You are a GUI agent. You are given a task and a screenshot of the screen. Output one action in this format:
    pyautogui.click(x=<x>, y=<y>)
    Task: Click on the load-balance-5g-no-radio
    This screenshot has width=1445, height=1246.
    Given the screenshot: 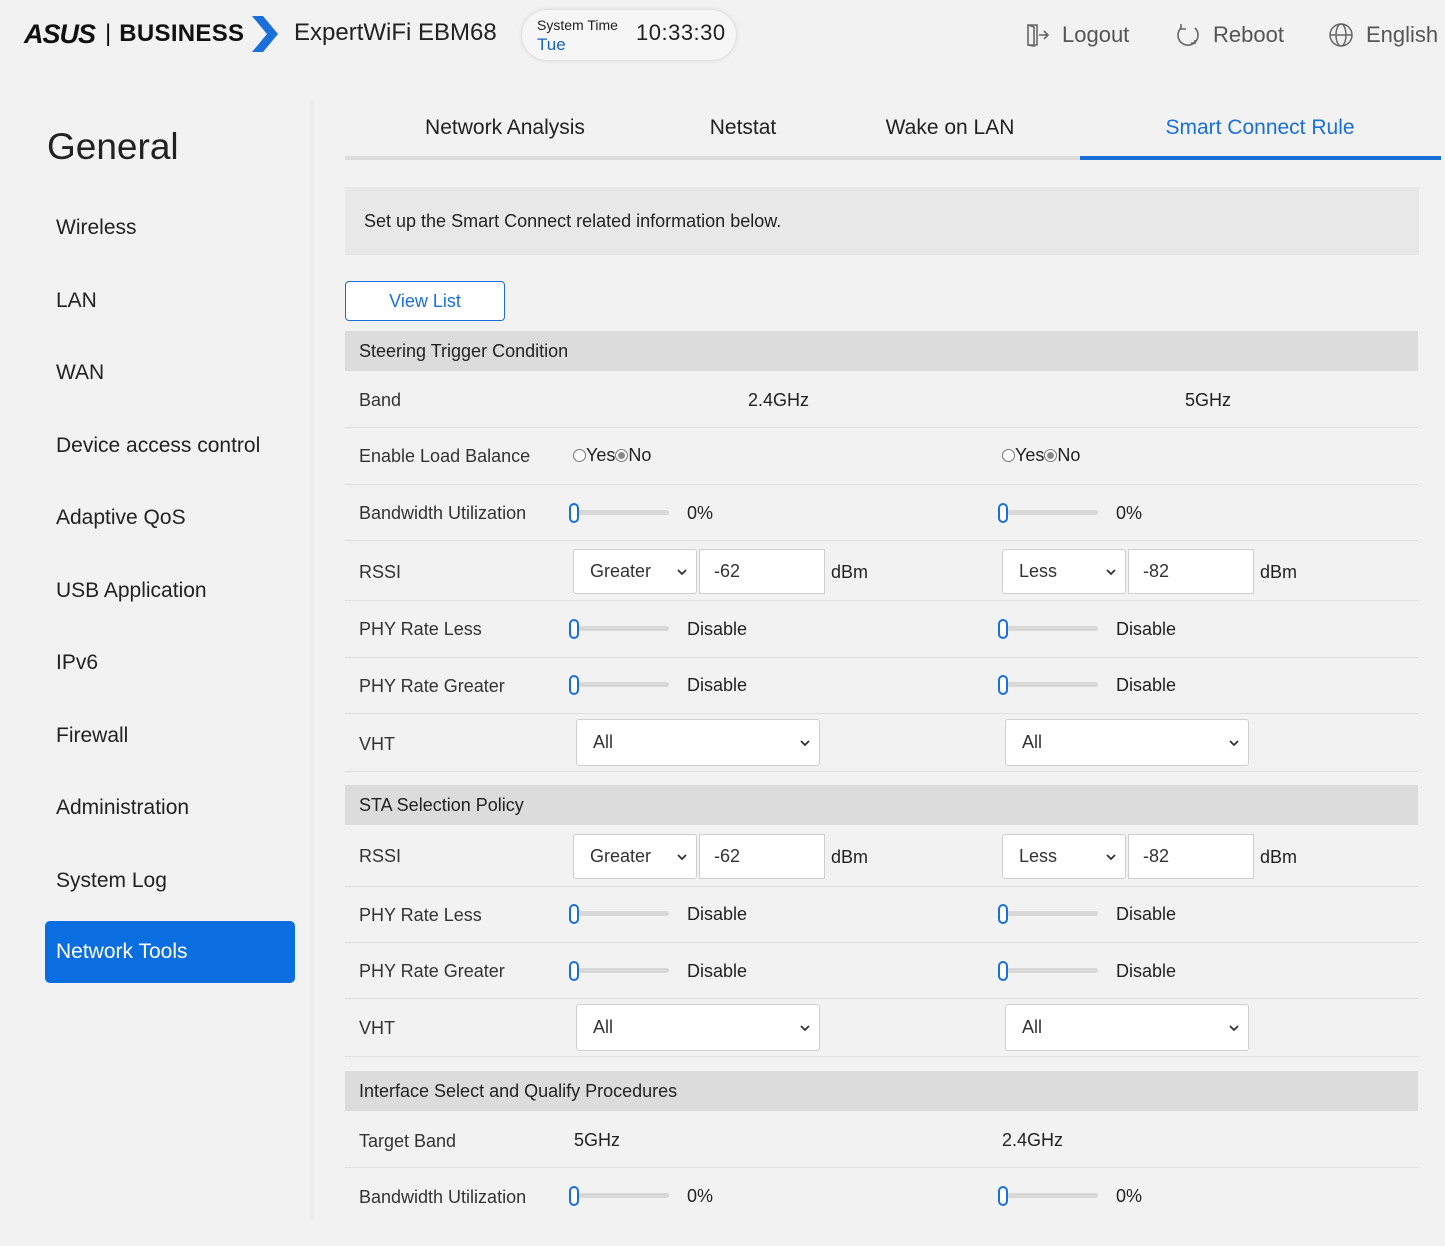 What is the action you would take?
    pyautogui.click(x=1051, y=455)
    